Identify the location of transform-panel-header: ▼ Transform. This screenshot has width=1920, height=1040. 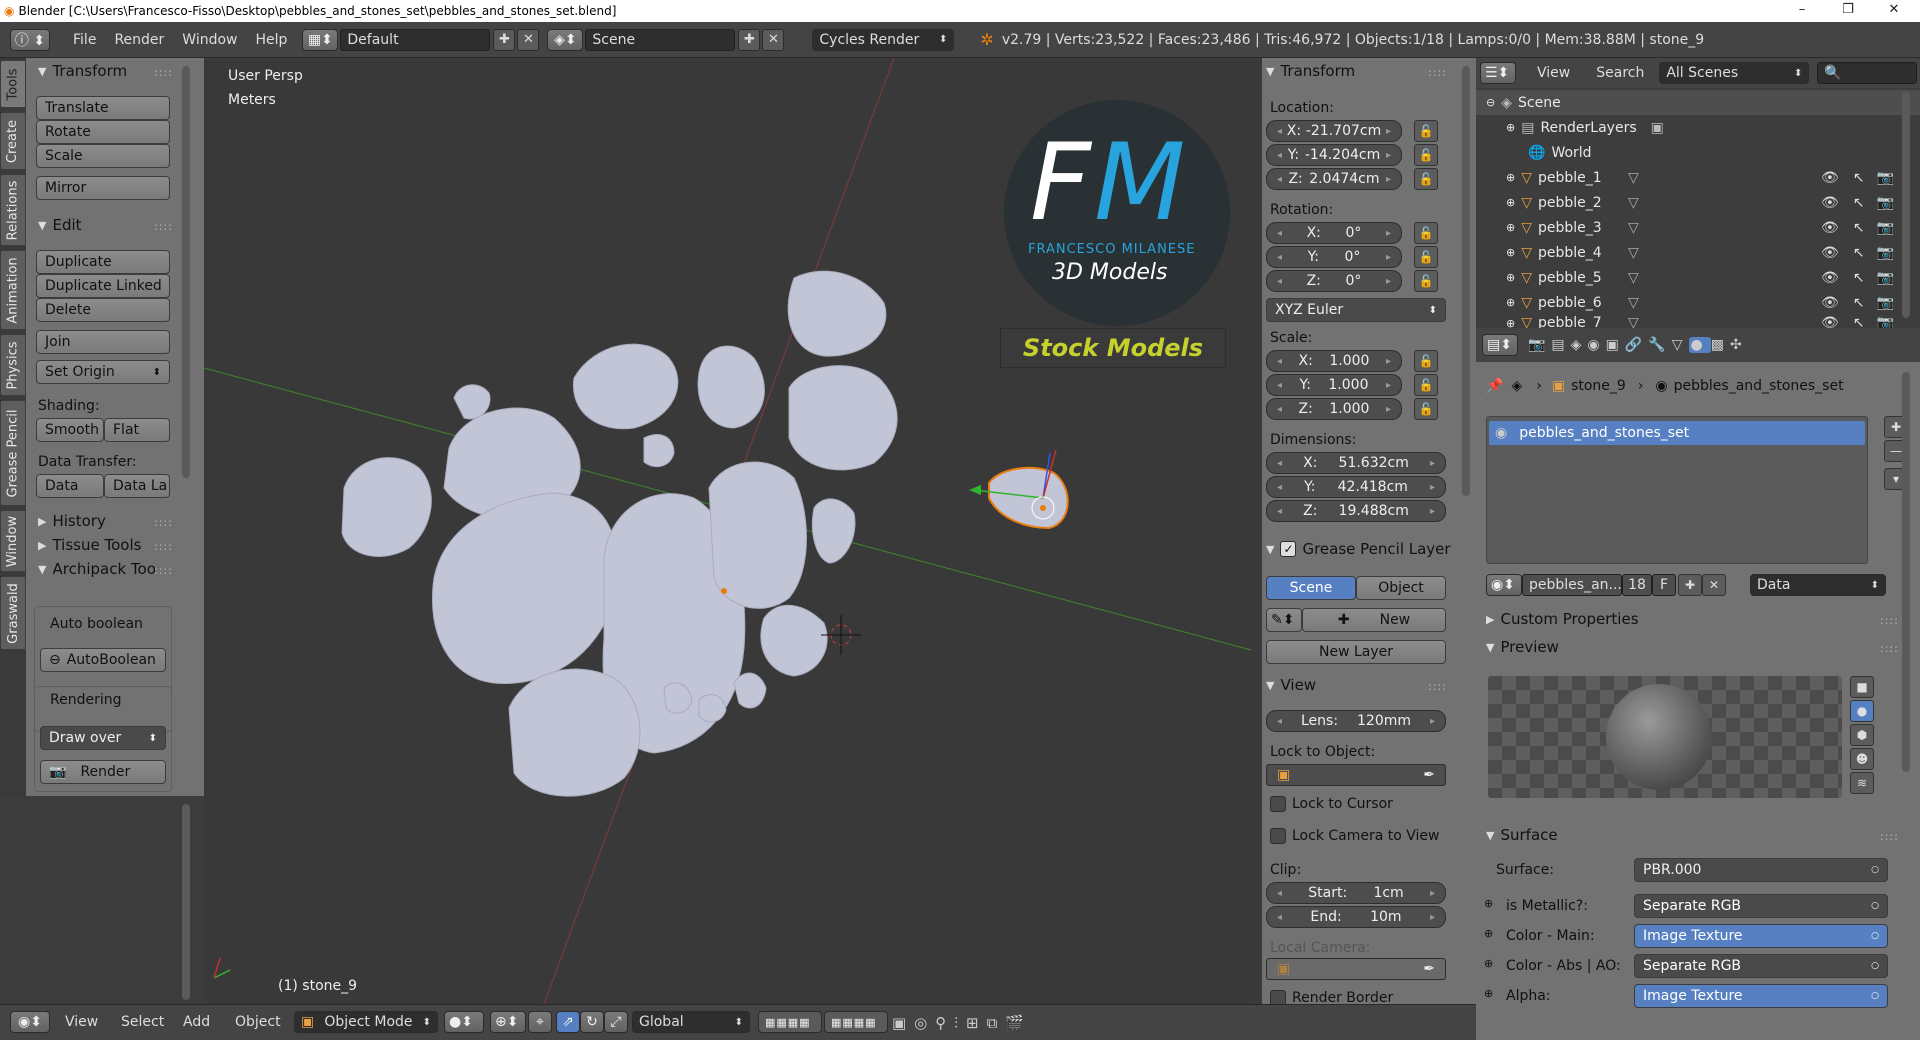
(1310, 71).